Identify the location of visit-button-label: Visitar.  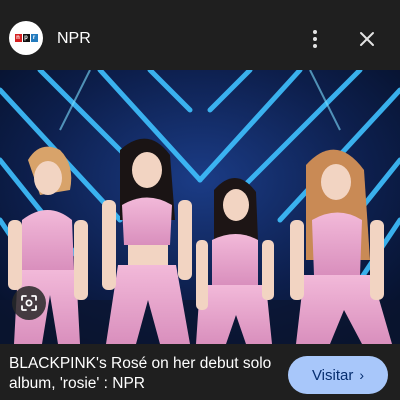
(332, 375).